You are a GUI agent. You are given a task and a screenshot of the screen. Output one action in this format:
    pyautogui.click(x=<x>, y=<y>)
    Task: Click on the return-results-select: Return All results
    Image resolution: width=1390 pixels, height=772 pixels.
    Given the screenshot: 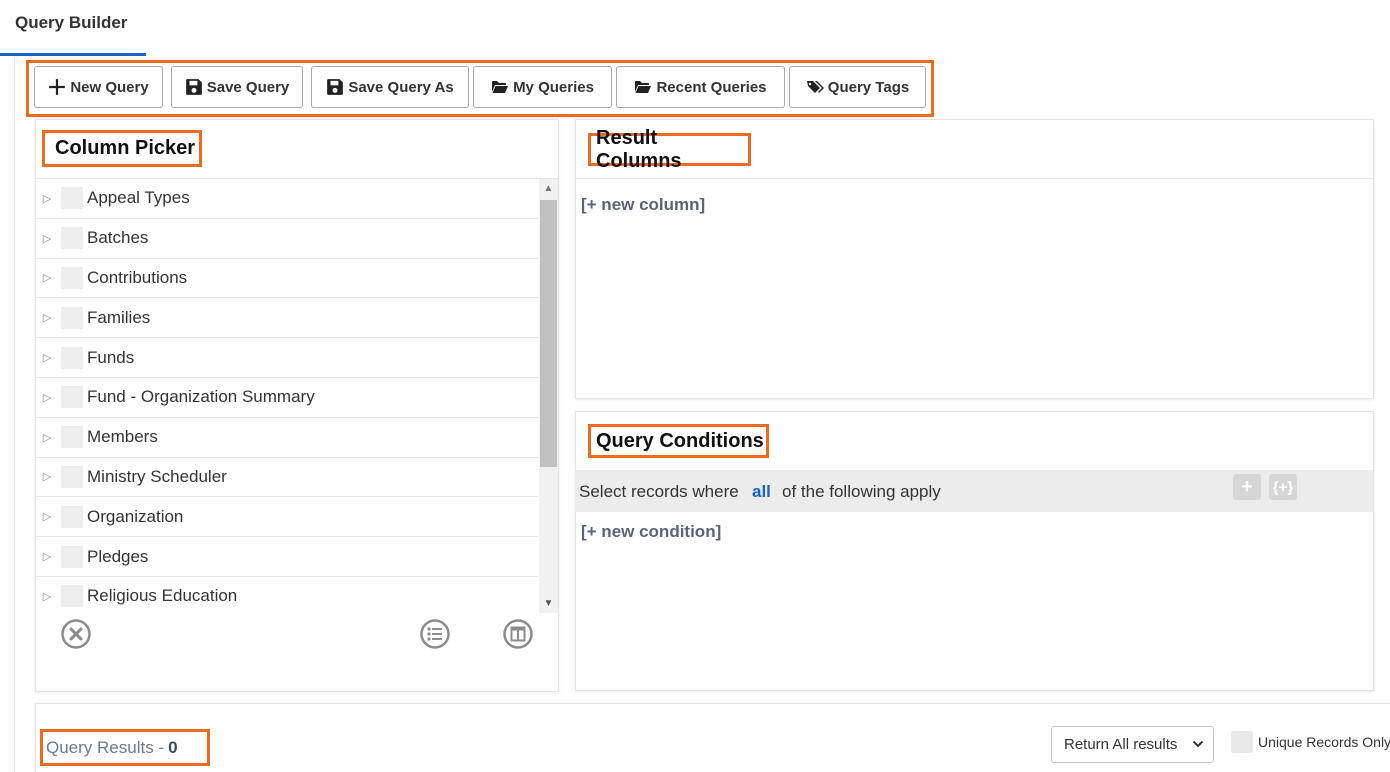 What is the action you would take?
    pyautogui.click(x=1132, y=744)
    